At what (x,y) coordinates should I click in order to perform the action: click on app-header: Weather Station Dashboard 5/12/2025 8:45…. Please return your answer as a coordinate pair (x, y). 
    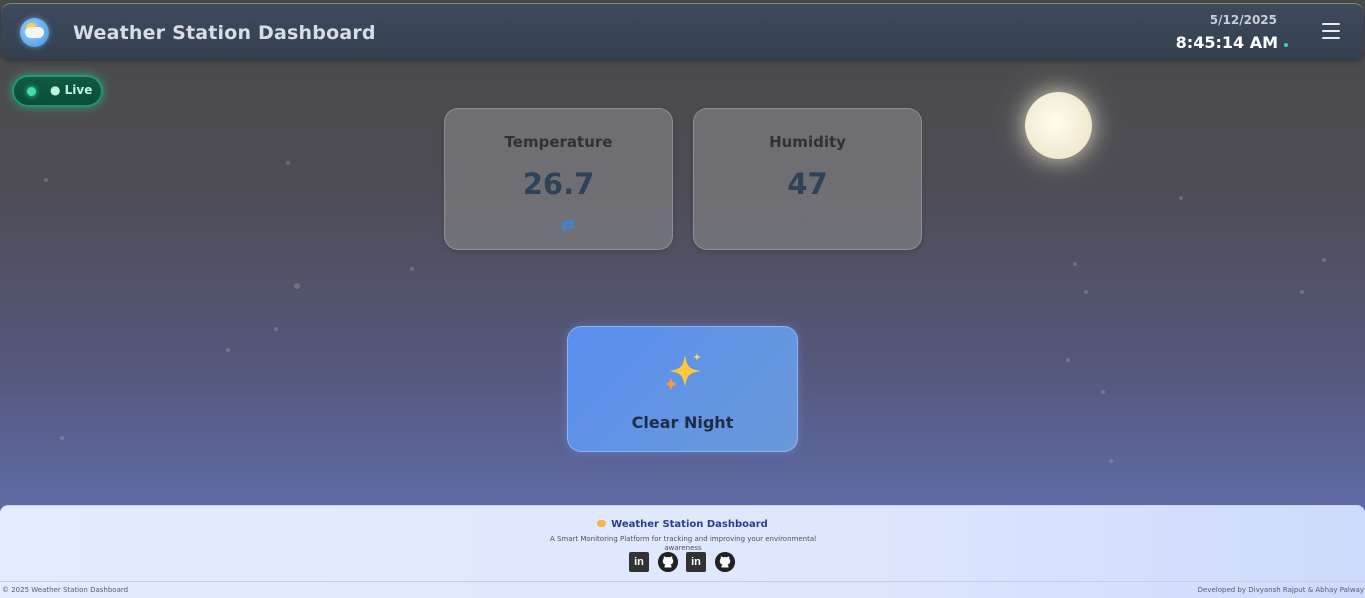
    Looking at the image, I should click on (682, 31).